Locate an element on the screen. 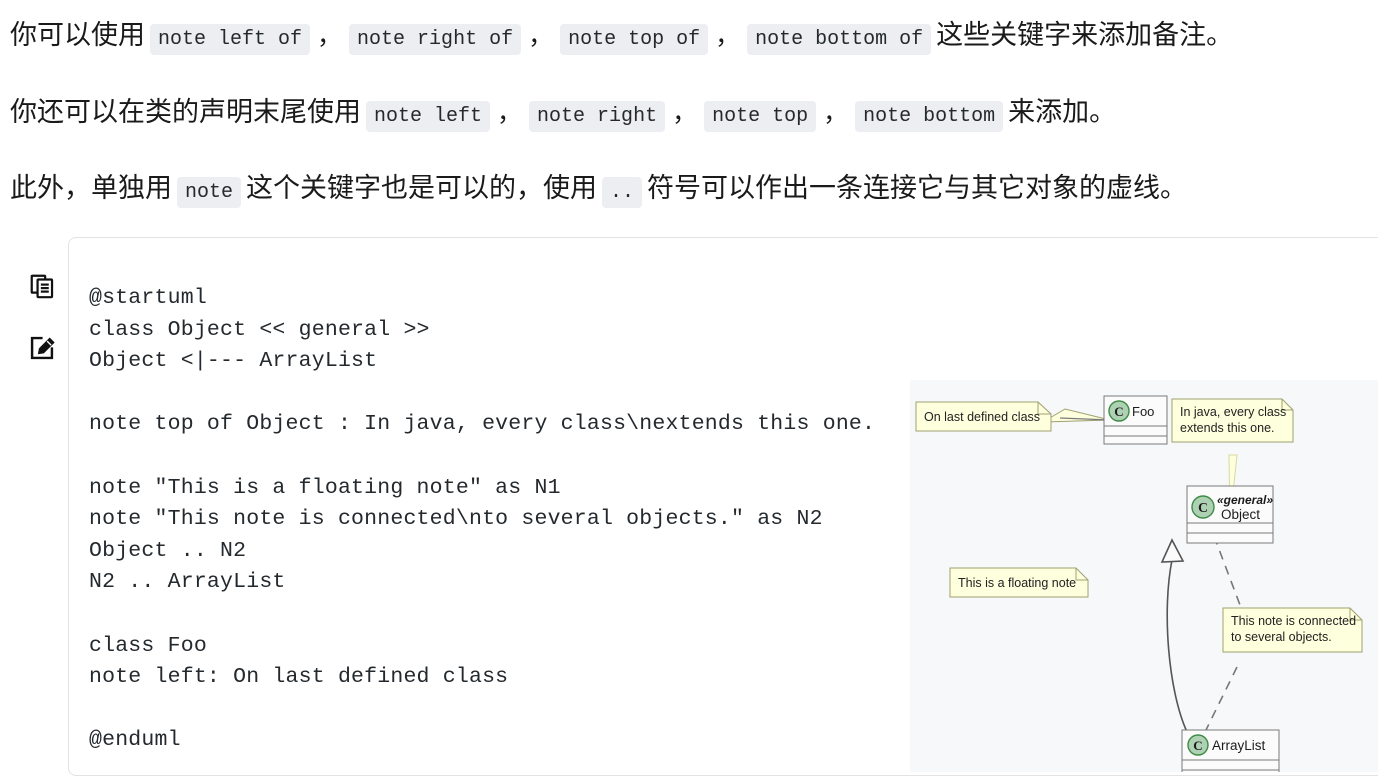 The width and height of the screenshot is (1378, 776). text-run: 这个关键字也是可以的，使用 is located at coordinates (422, 188).